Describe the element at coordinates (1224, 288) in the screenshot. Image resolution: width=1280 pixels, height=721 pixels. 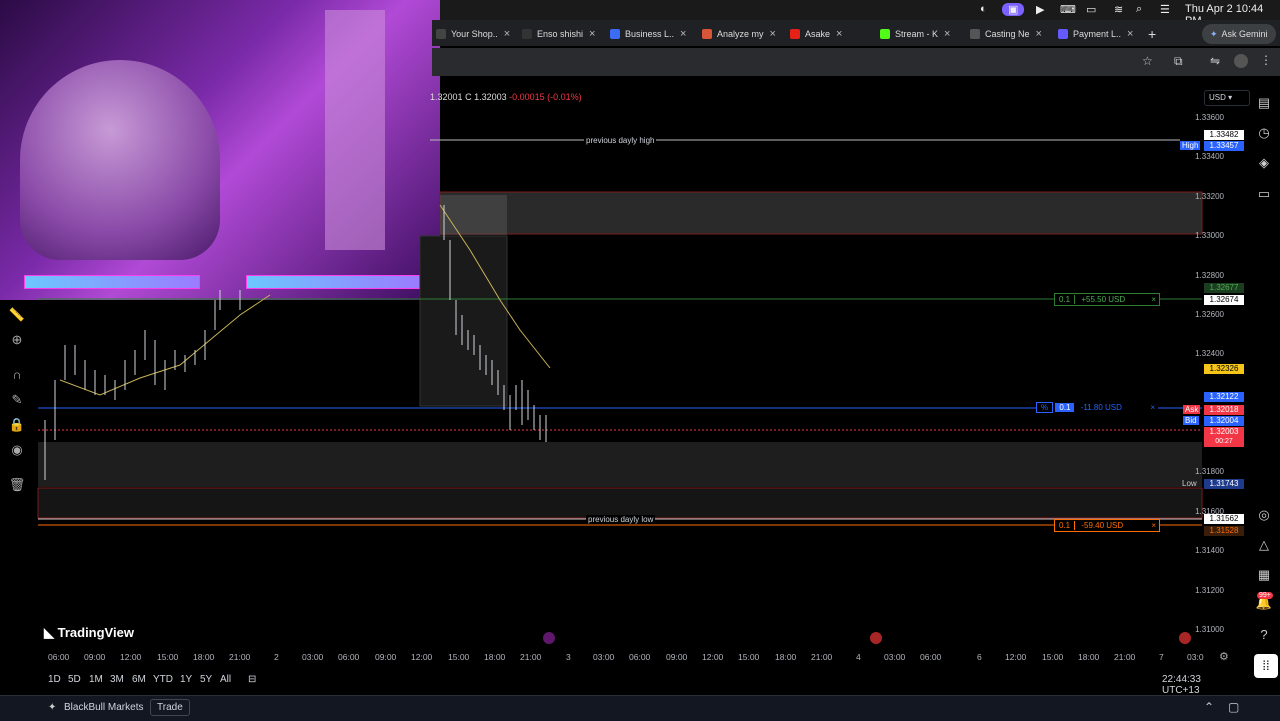
I see `tp-tag-1: 1.32677` at that location.